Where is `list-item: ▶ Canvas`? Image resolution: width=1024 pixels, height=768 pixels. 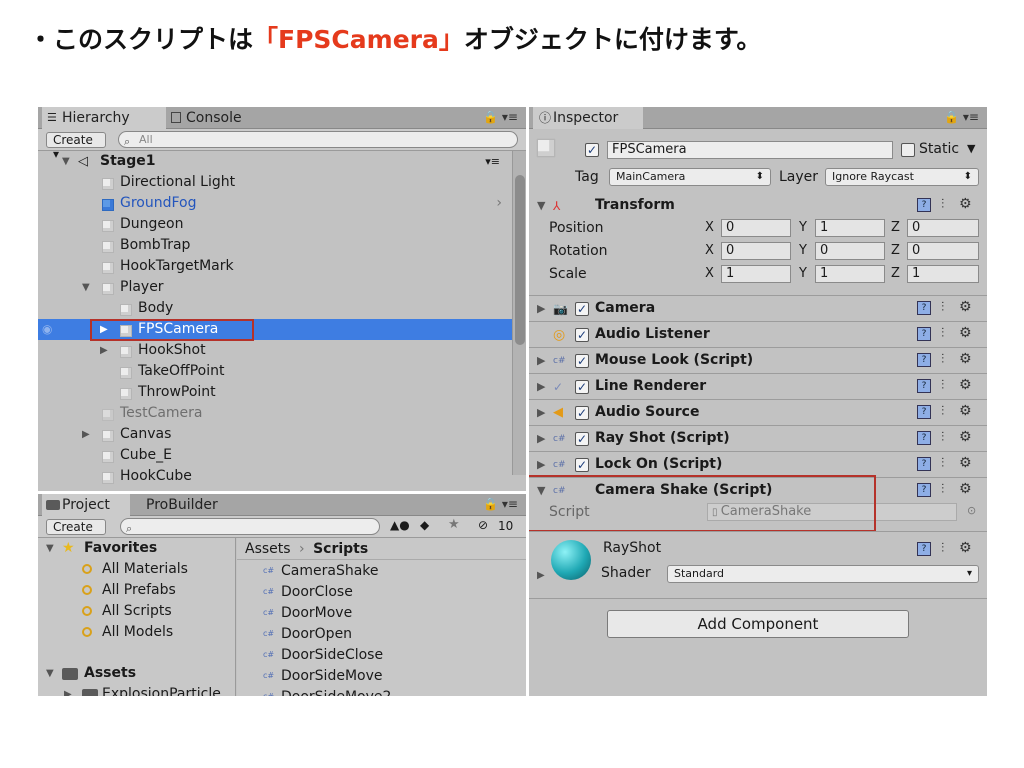
list-item: ▶ Canvas is located at coordinates (273, 434).